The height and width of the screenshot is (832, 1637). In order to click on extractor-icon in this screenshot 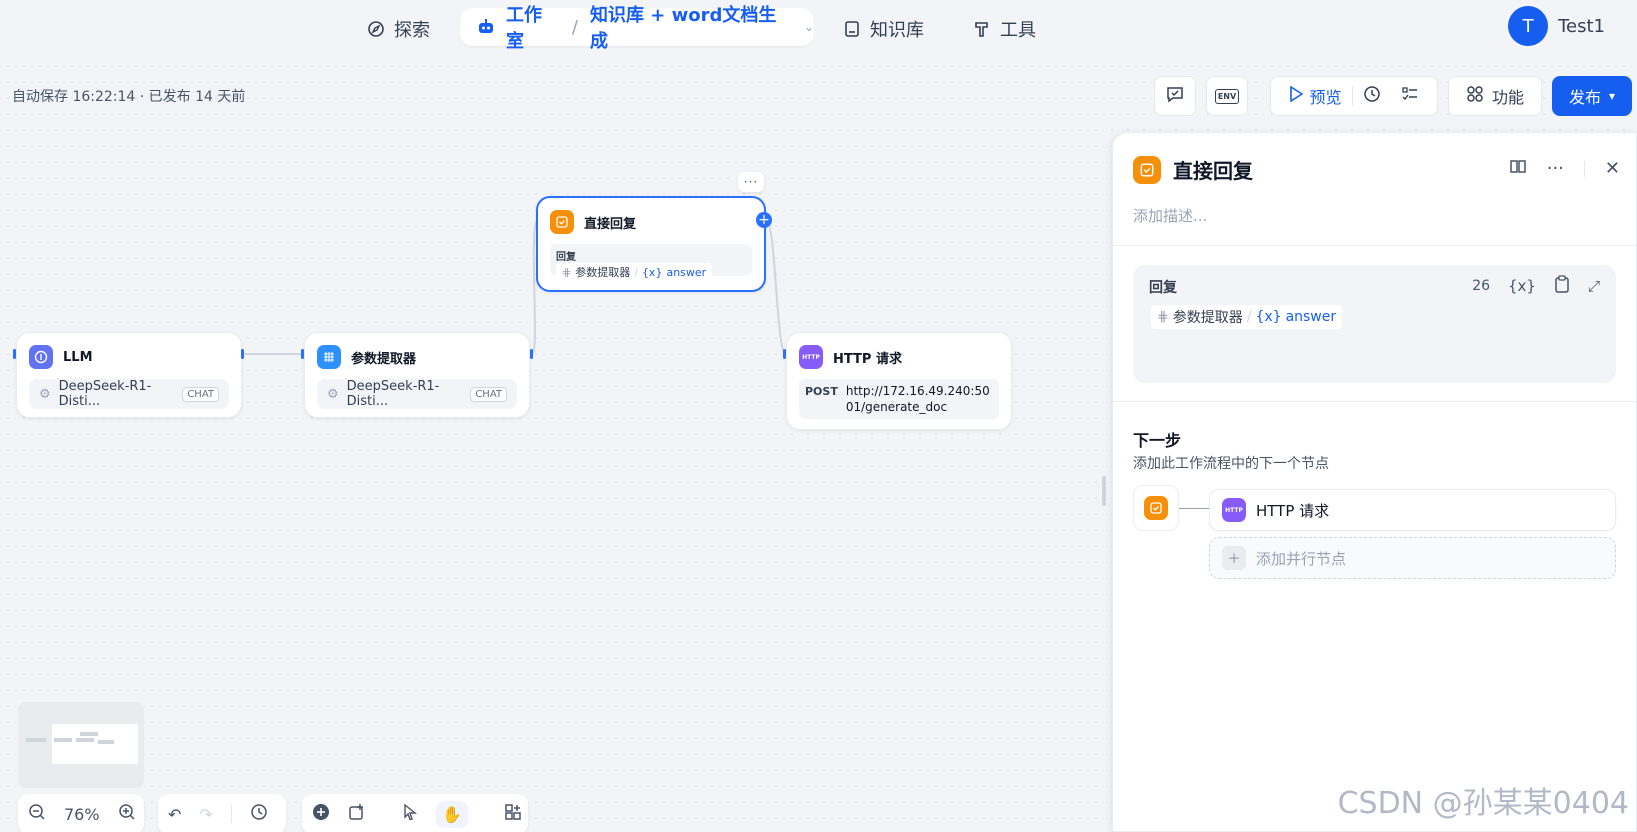, I will do `click(329, 357)`.